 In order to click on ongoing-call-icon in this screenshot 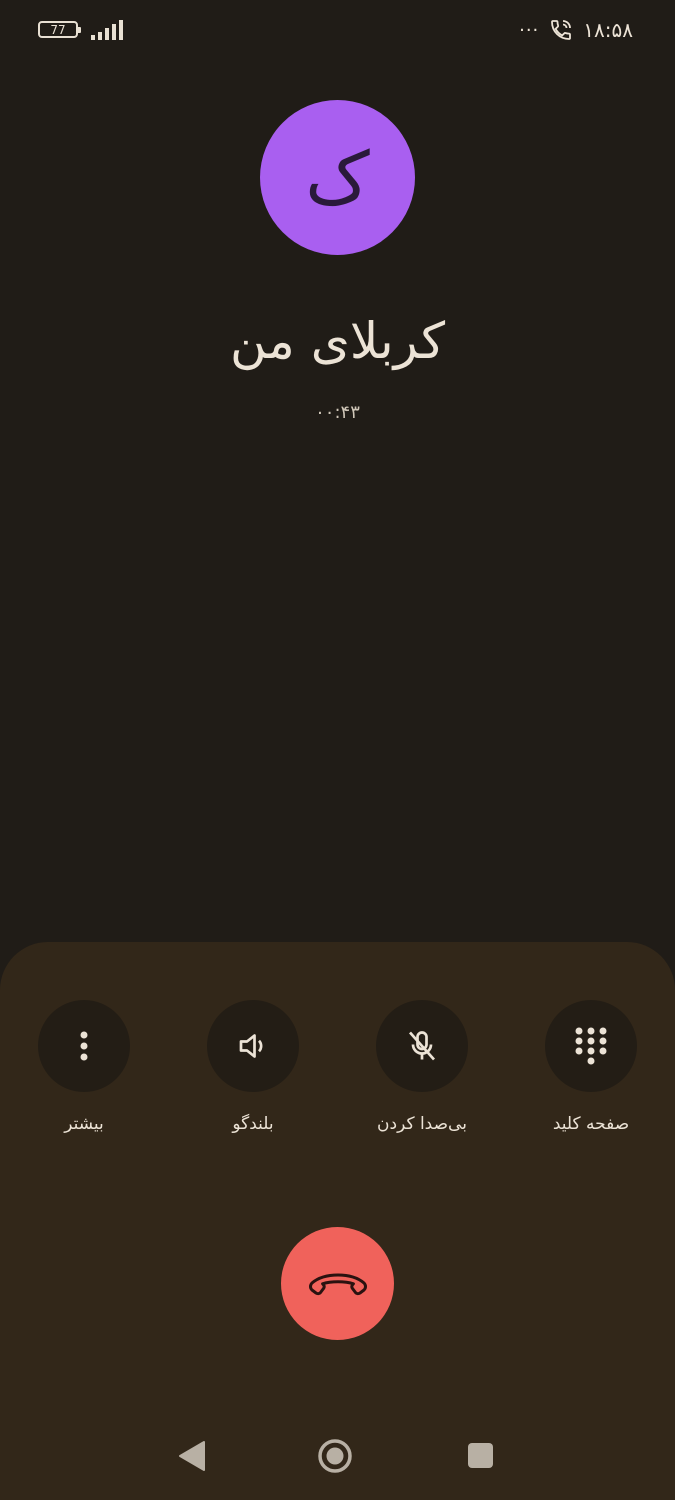, I will do `click(561, 30)`.